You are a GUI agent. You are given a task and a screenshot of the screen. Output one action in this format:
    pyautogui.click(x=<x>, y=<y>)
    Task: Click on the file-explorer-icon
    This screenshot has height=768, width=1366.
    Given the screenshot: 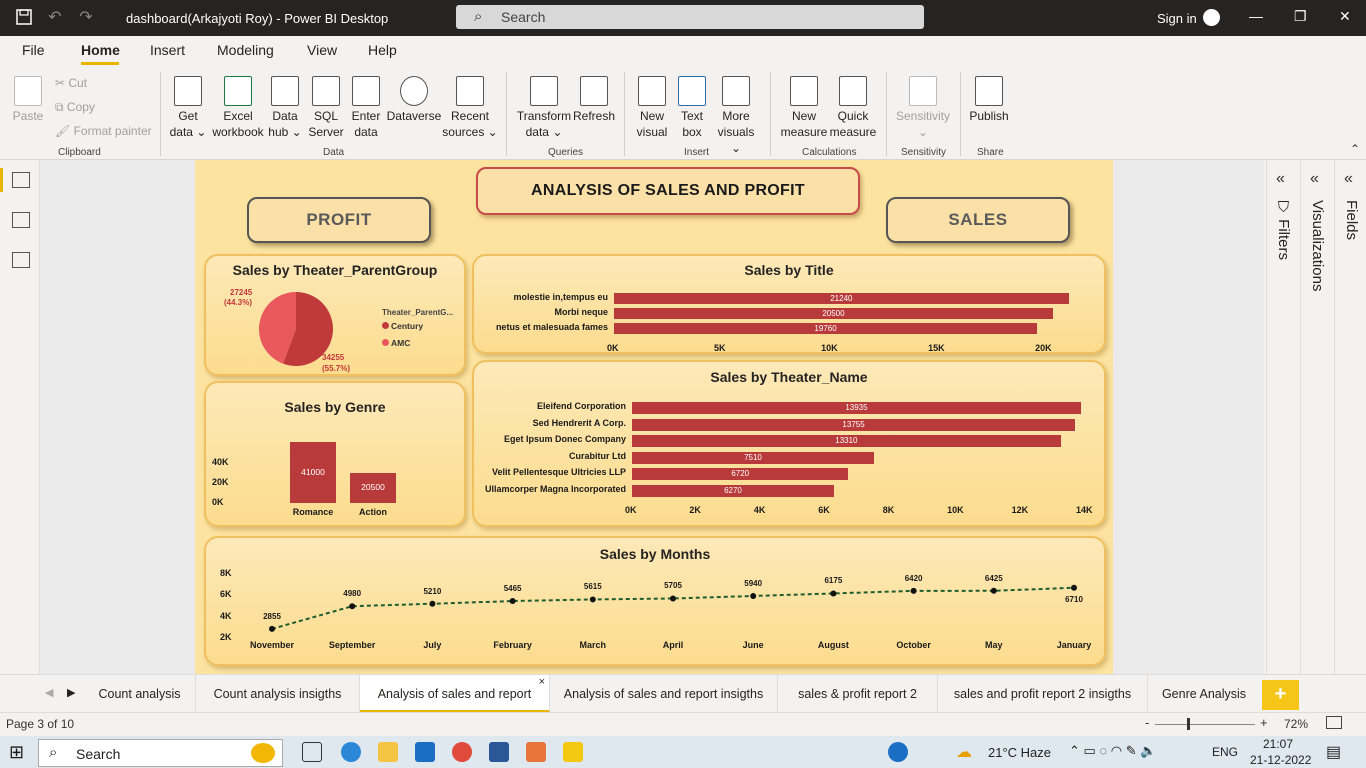 What is the action you would take?
    pyautogui.click(x=388, y=752)
    